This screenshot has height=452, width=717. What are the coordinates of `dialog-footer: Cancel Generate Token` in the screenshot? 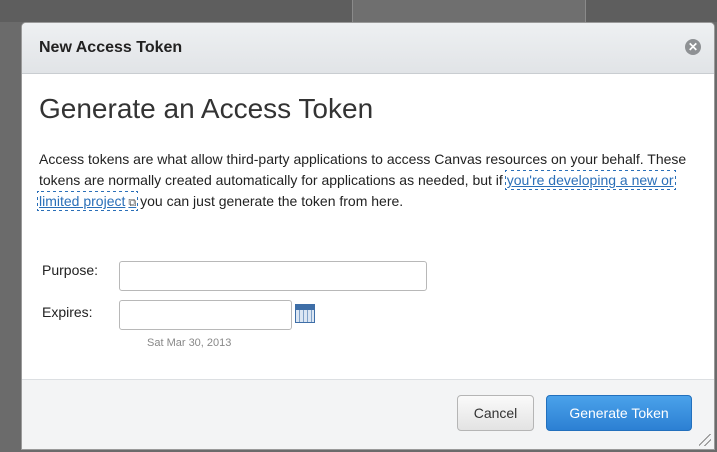 It's located at (368, 414).